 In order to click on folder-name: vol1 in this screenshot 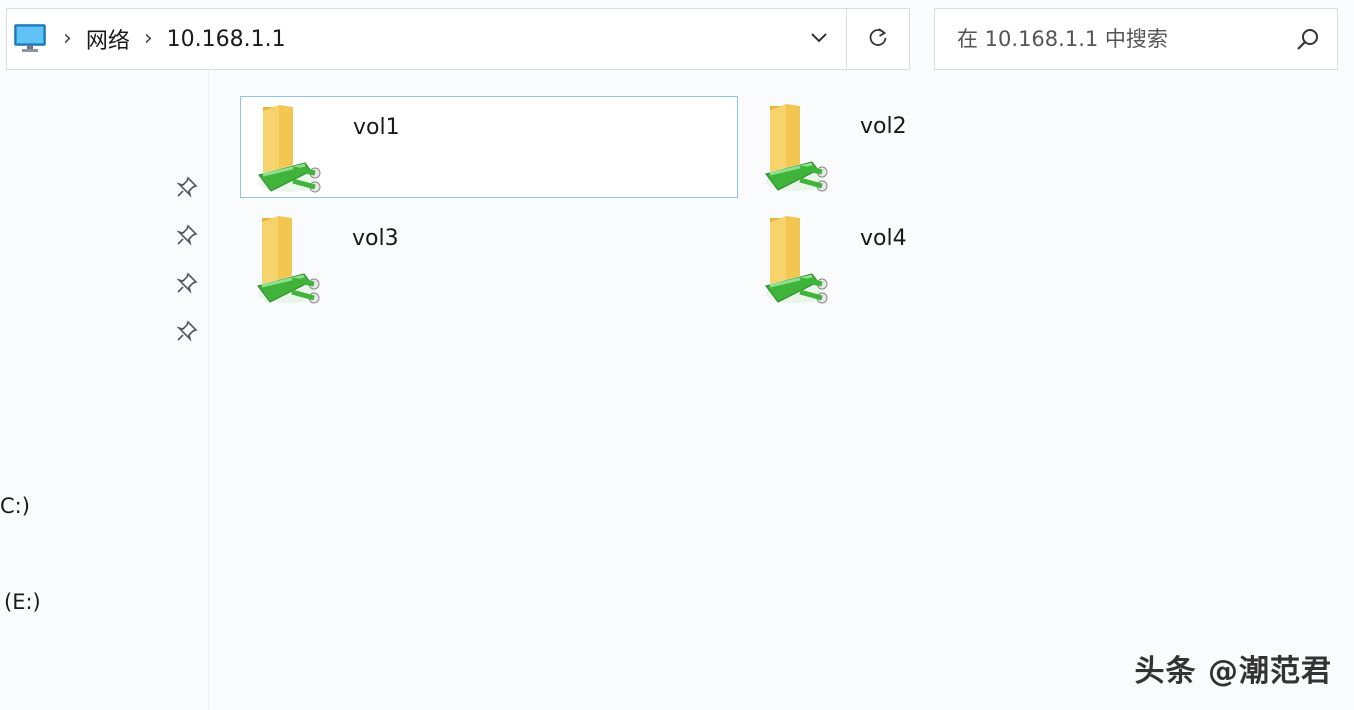, I will do `click(376, 127)`.